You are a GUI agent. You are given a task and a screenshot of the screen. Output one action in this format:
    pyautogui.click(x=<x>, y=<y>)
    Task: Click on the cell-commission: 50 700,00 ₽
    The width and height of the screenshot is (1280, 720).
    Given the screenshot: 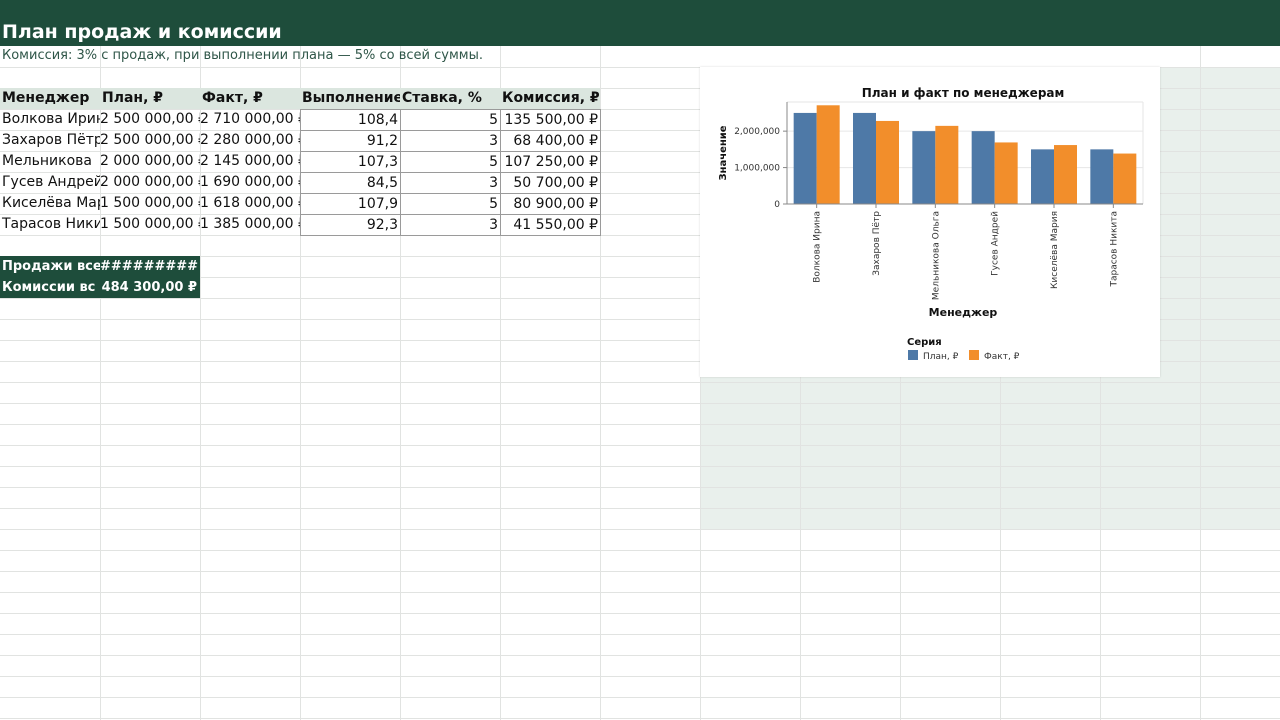 What is the action you would take?
    pyautogui.click(x=550, y=183)
    